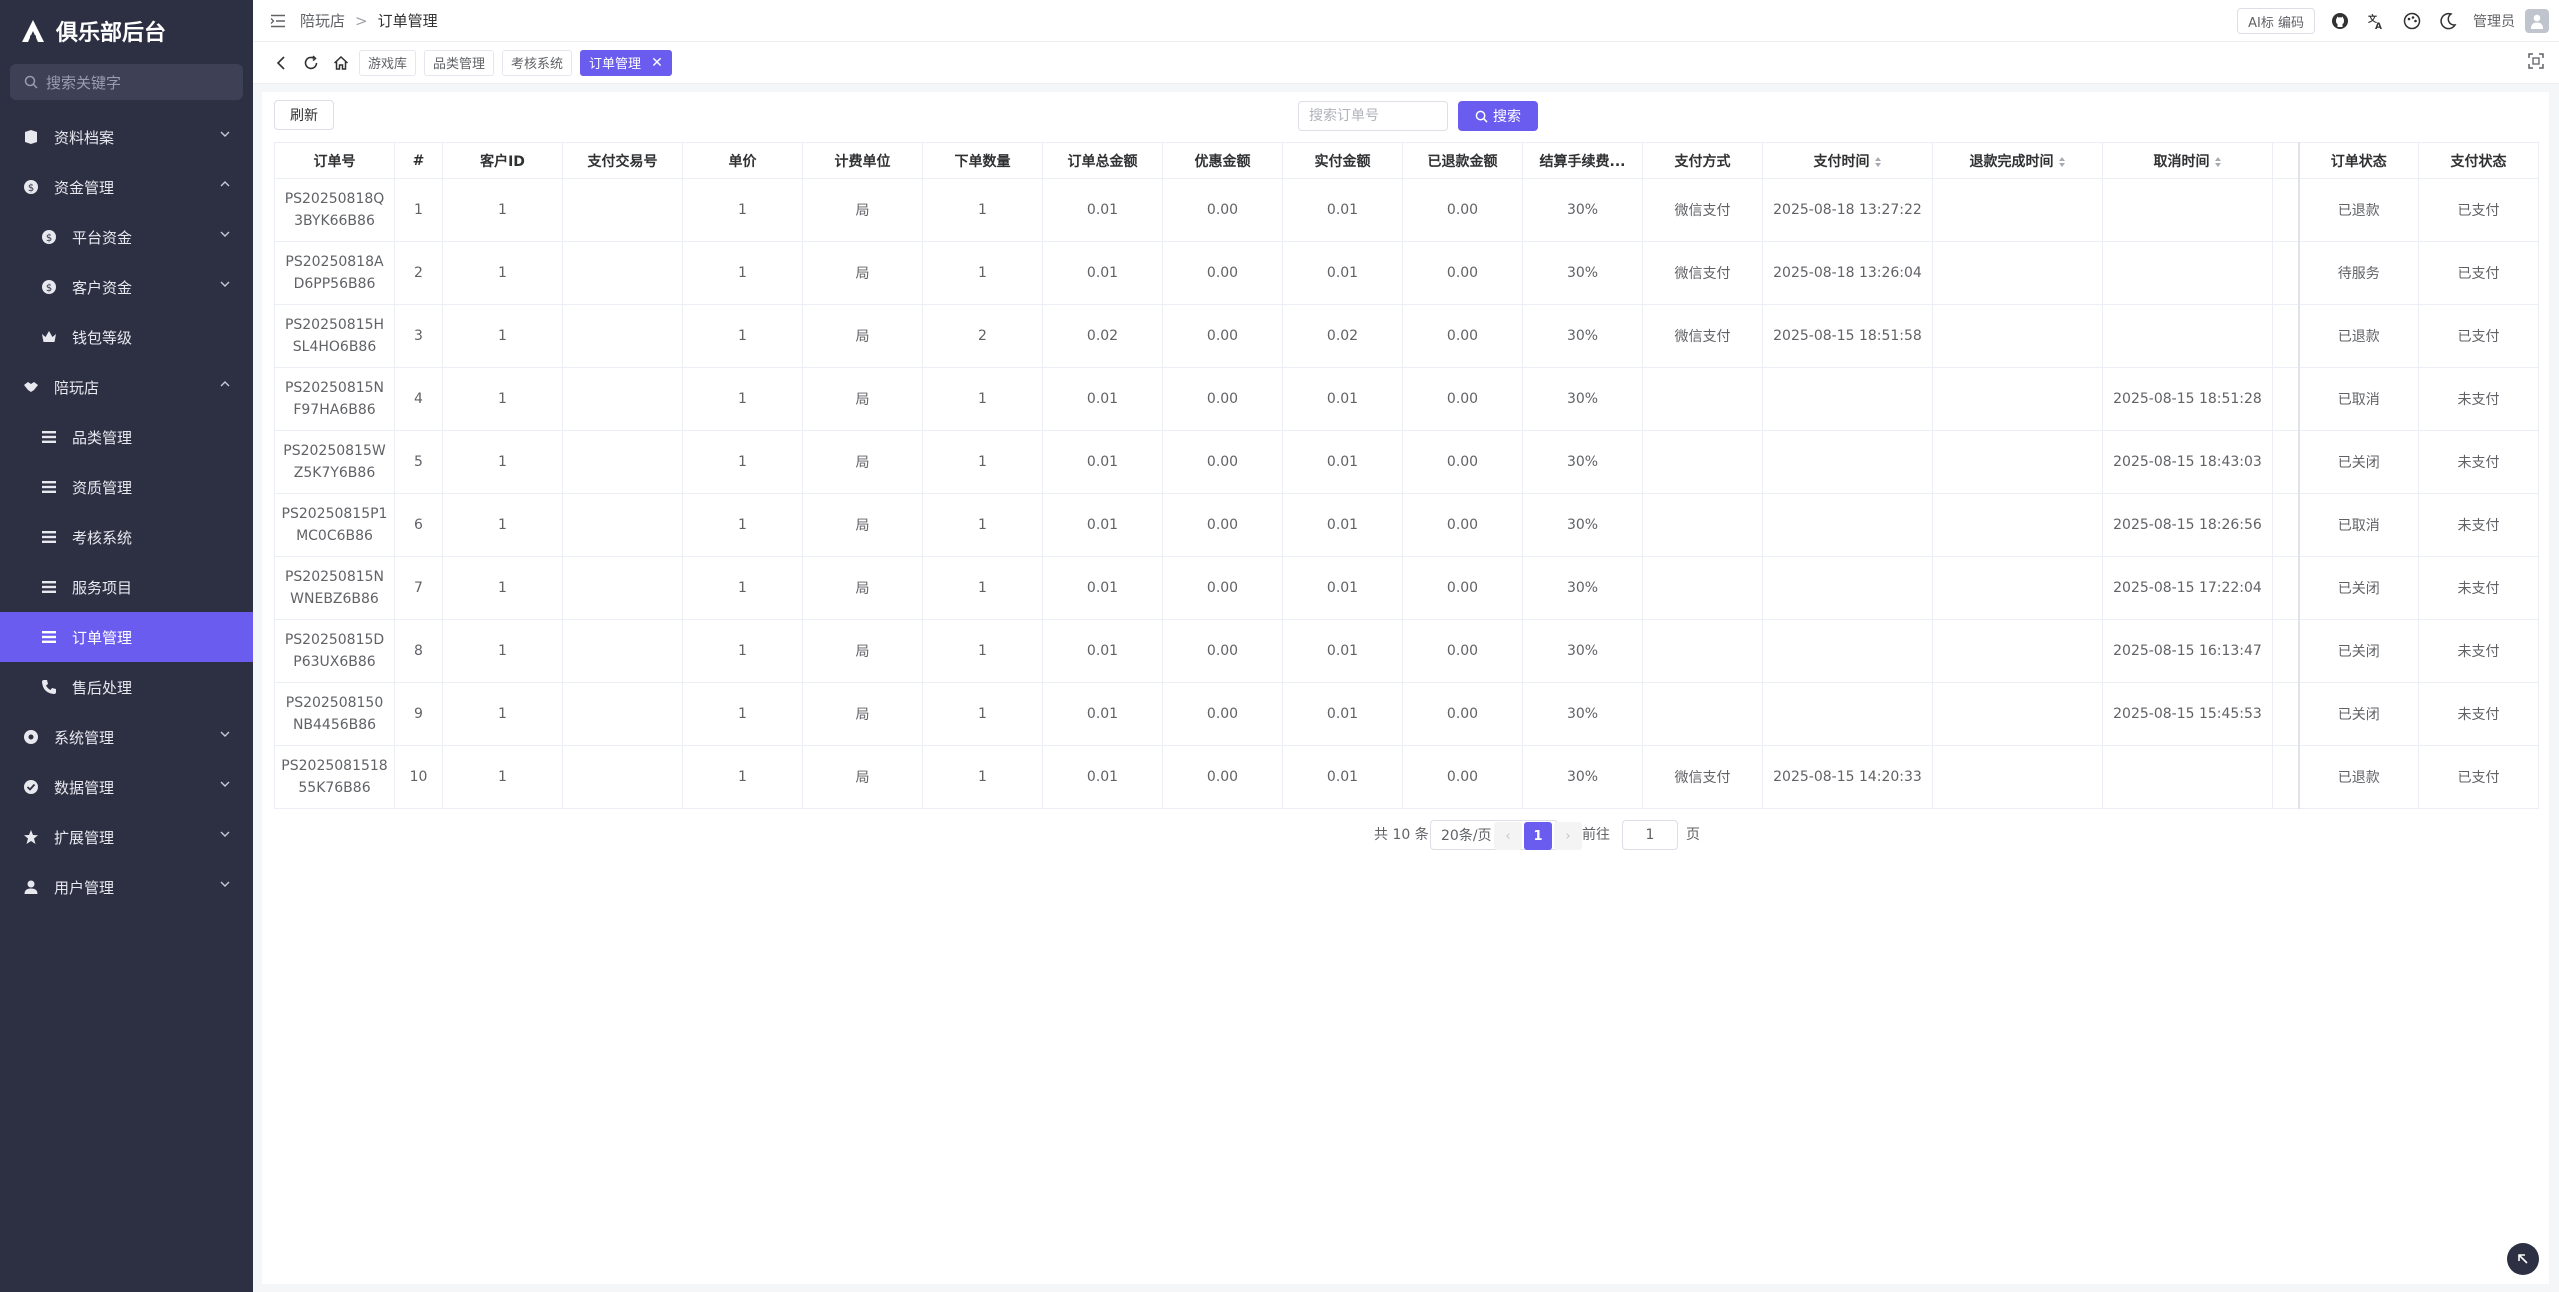 Image resolution: width=2559 pixels, height=1292 pixels. Describe the element at coordinates (1568, 836) in the screenshot. I see `next-page-button: ›` at that location.